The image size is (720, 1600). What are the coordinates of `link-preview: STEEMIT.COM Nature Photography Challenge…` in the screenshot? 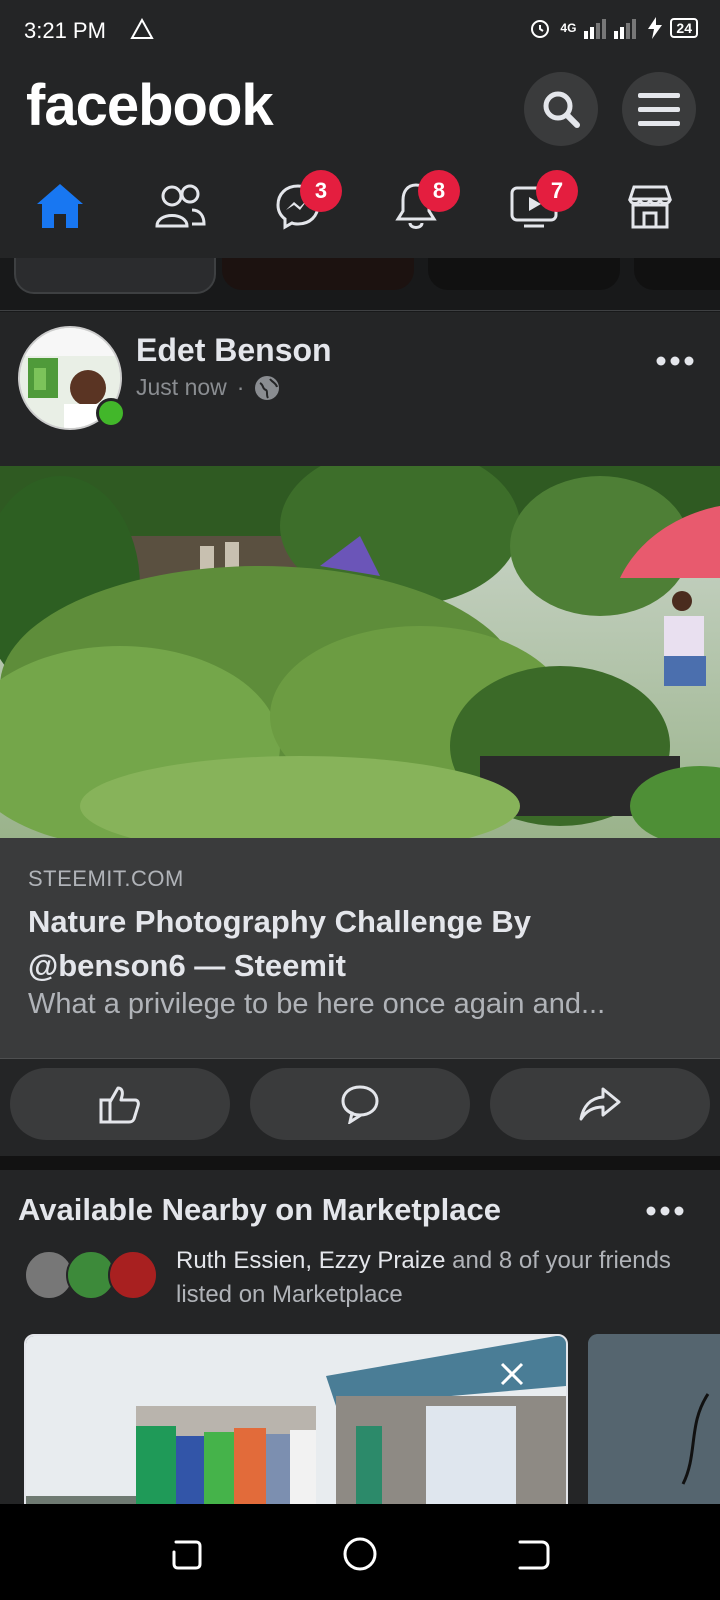 It's located at (360, 948).